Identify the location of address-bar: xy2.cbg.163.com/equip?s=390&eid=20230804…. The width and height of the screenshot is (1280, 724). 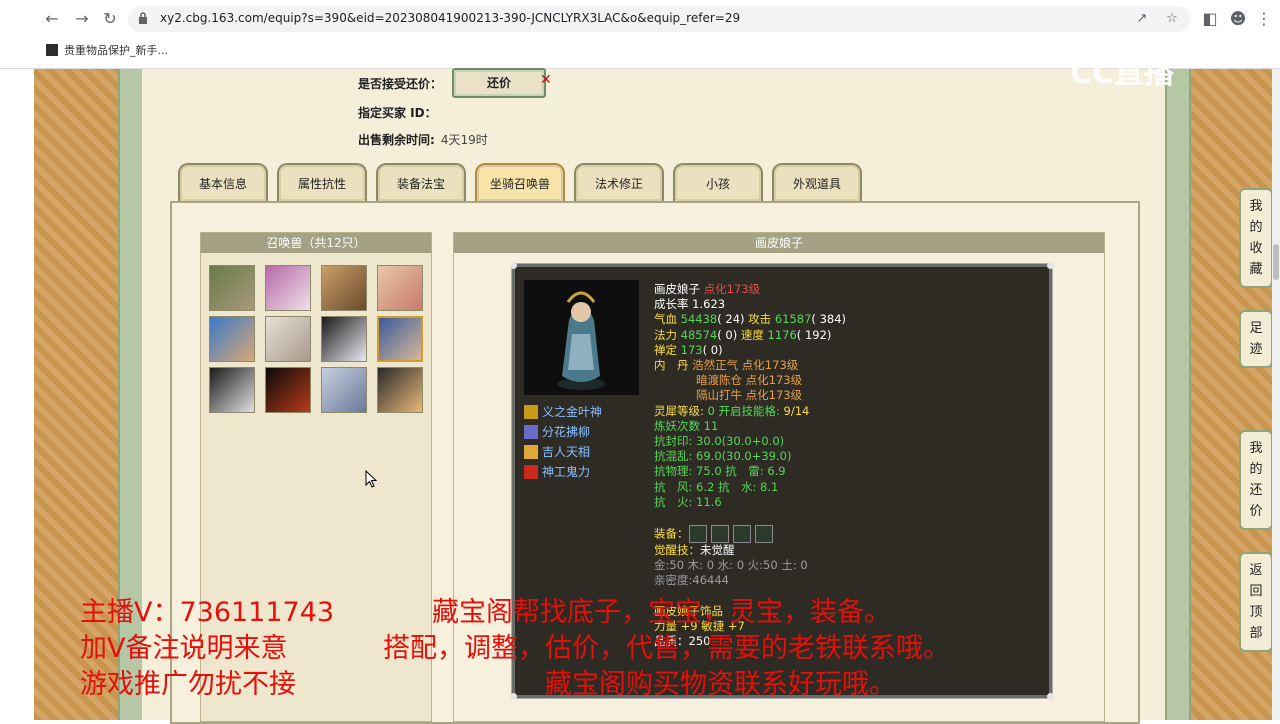
(659, 19).